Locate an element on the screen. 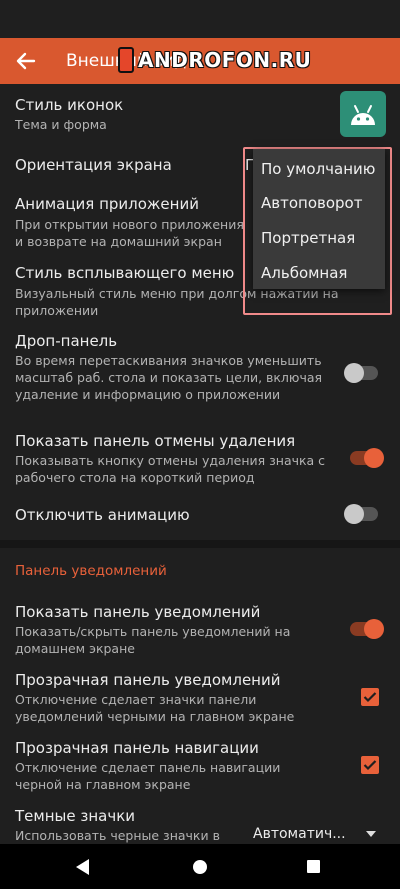 This screenshot has width=400, height=889. setting-title: Показать панель уведомлений is located at coordinates (138, 612).